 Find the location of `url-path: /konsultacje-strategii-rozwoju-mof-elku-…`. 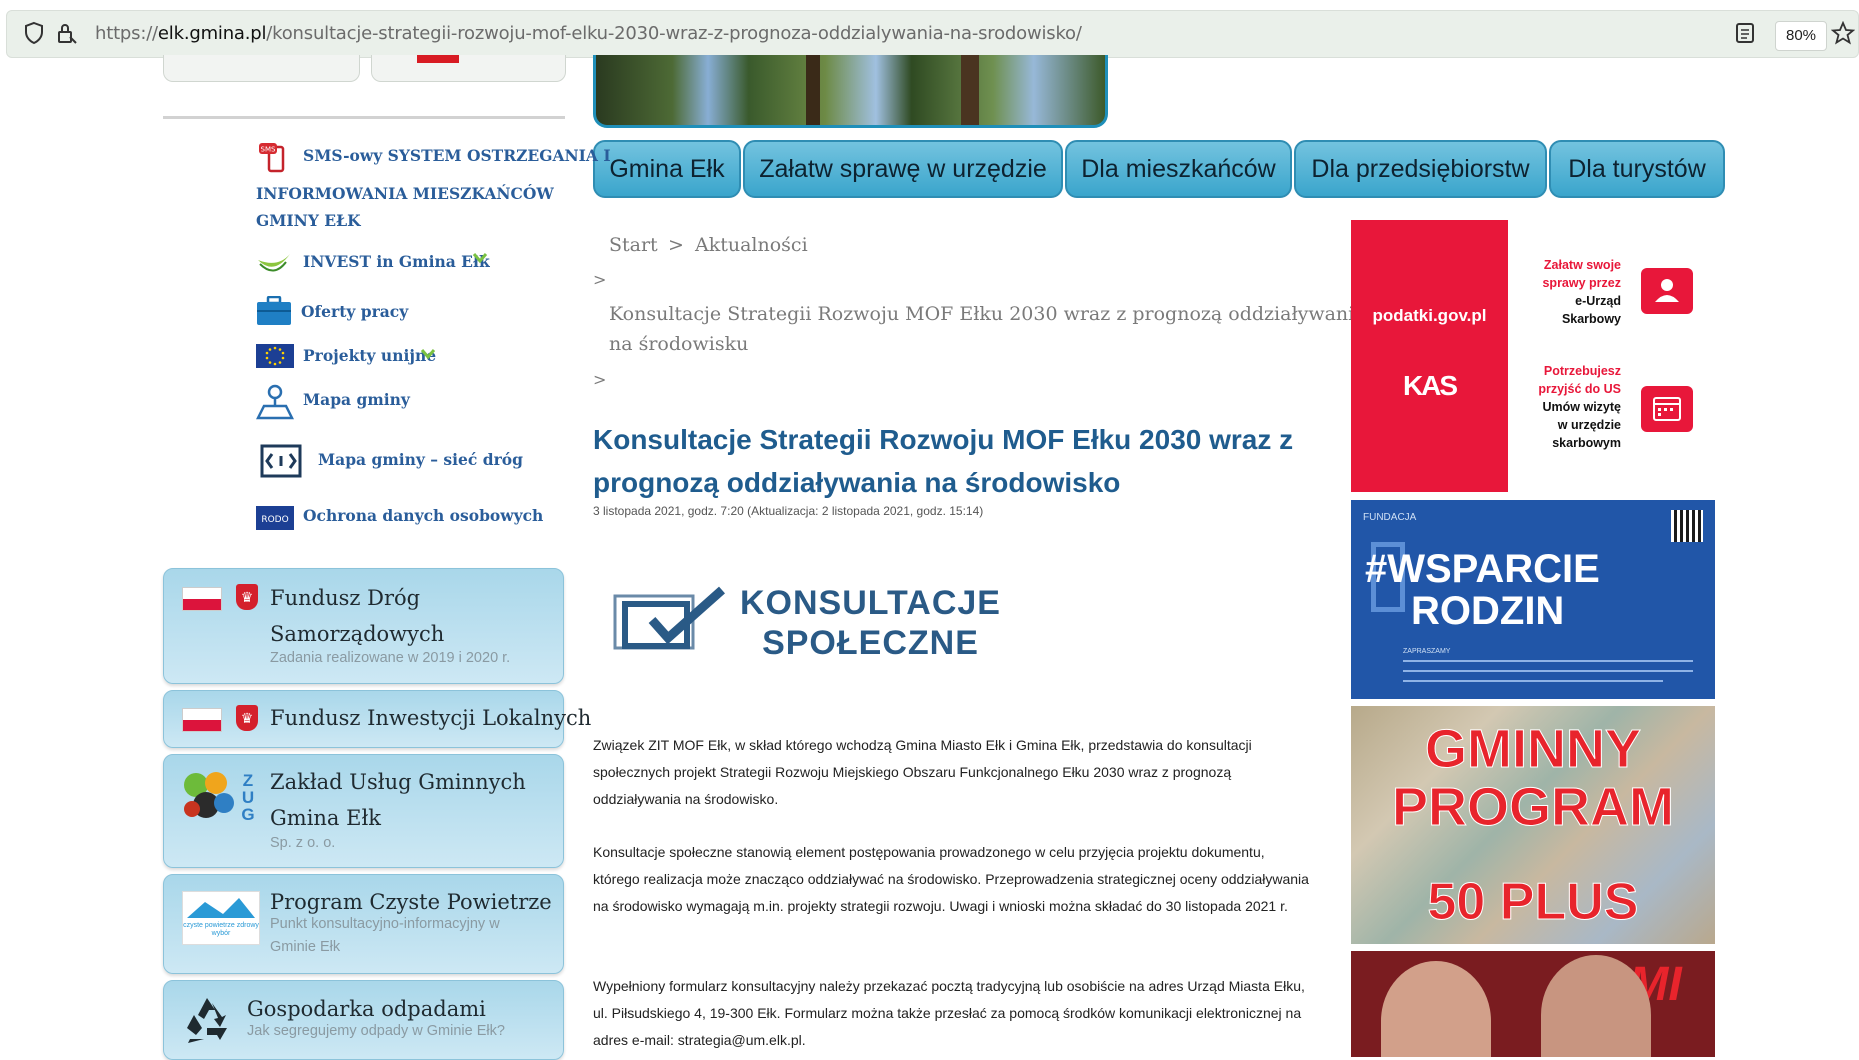

url-path: /konsultacje-strategii-rozwoju-mof-elku-… is located at coordinates (674, 33).